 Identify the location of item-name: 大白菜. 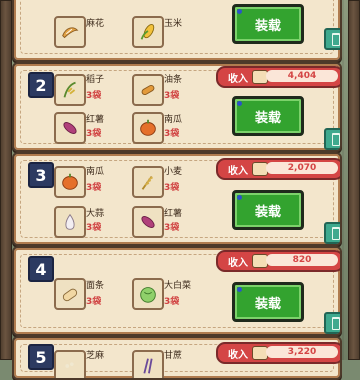
(178, 286).